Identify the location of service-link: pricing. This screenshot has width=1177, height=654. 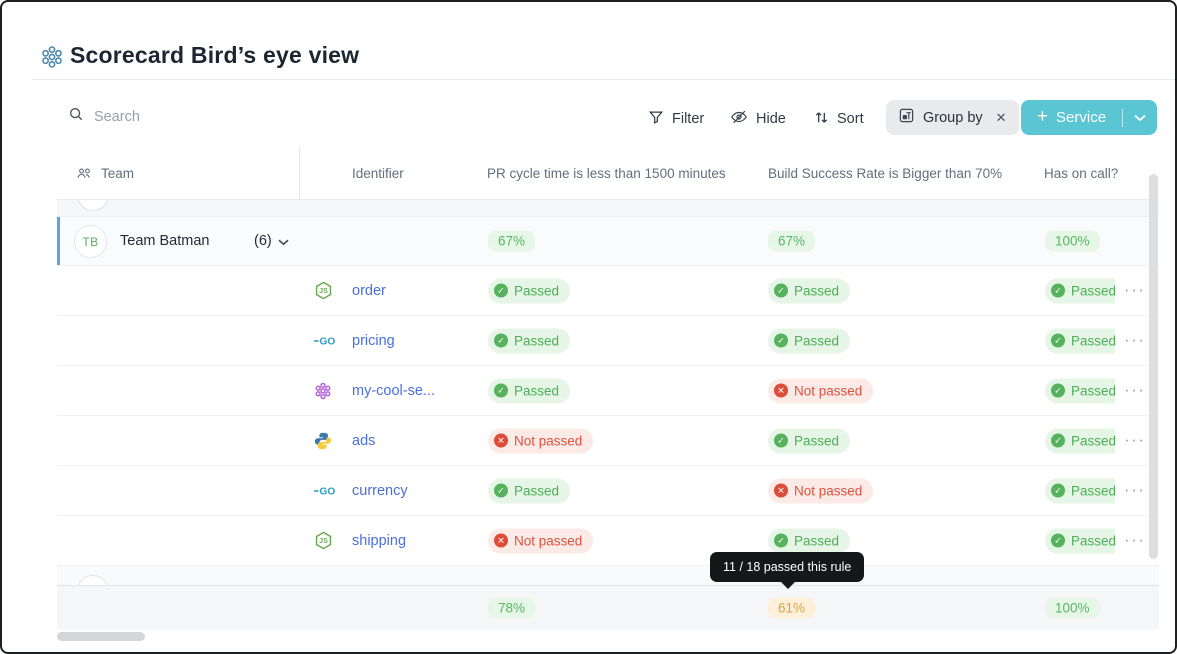
(373, 341).